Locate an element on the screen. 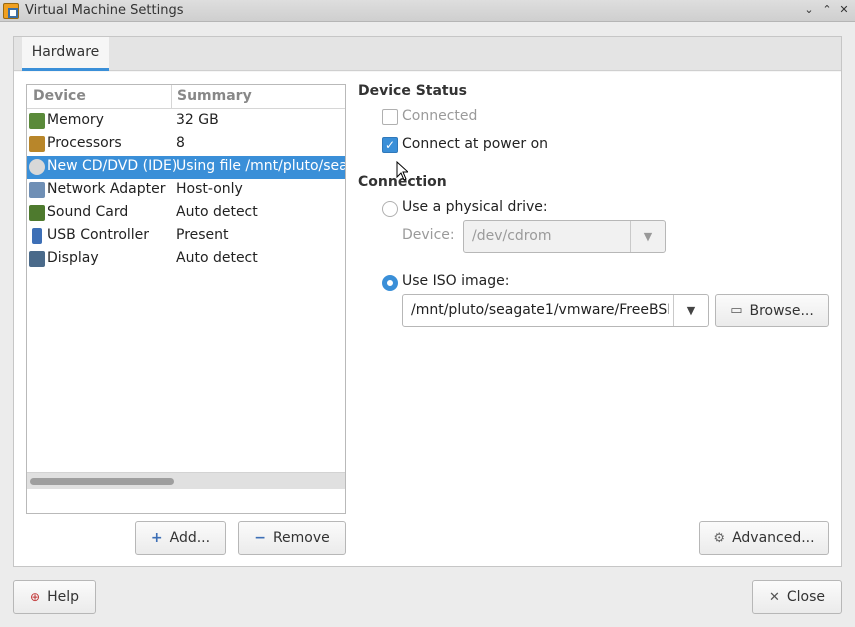  minimize-icon: ⌄ is located at coordinates (809, 10).